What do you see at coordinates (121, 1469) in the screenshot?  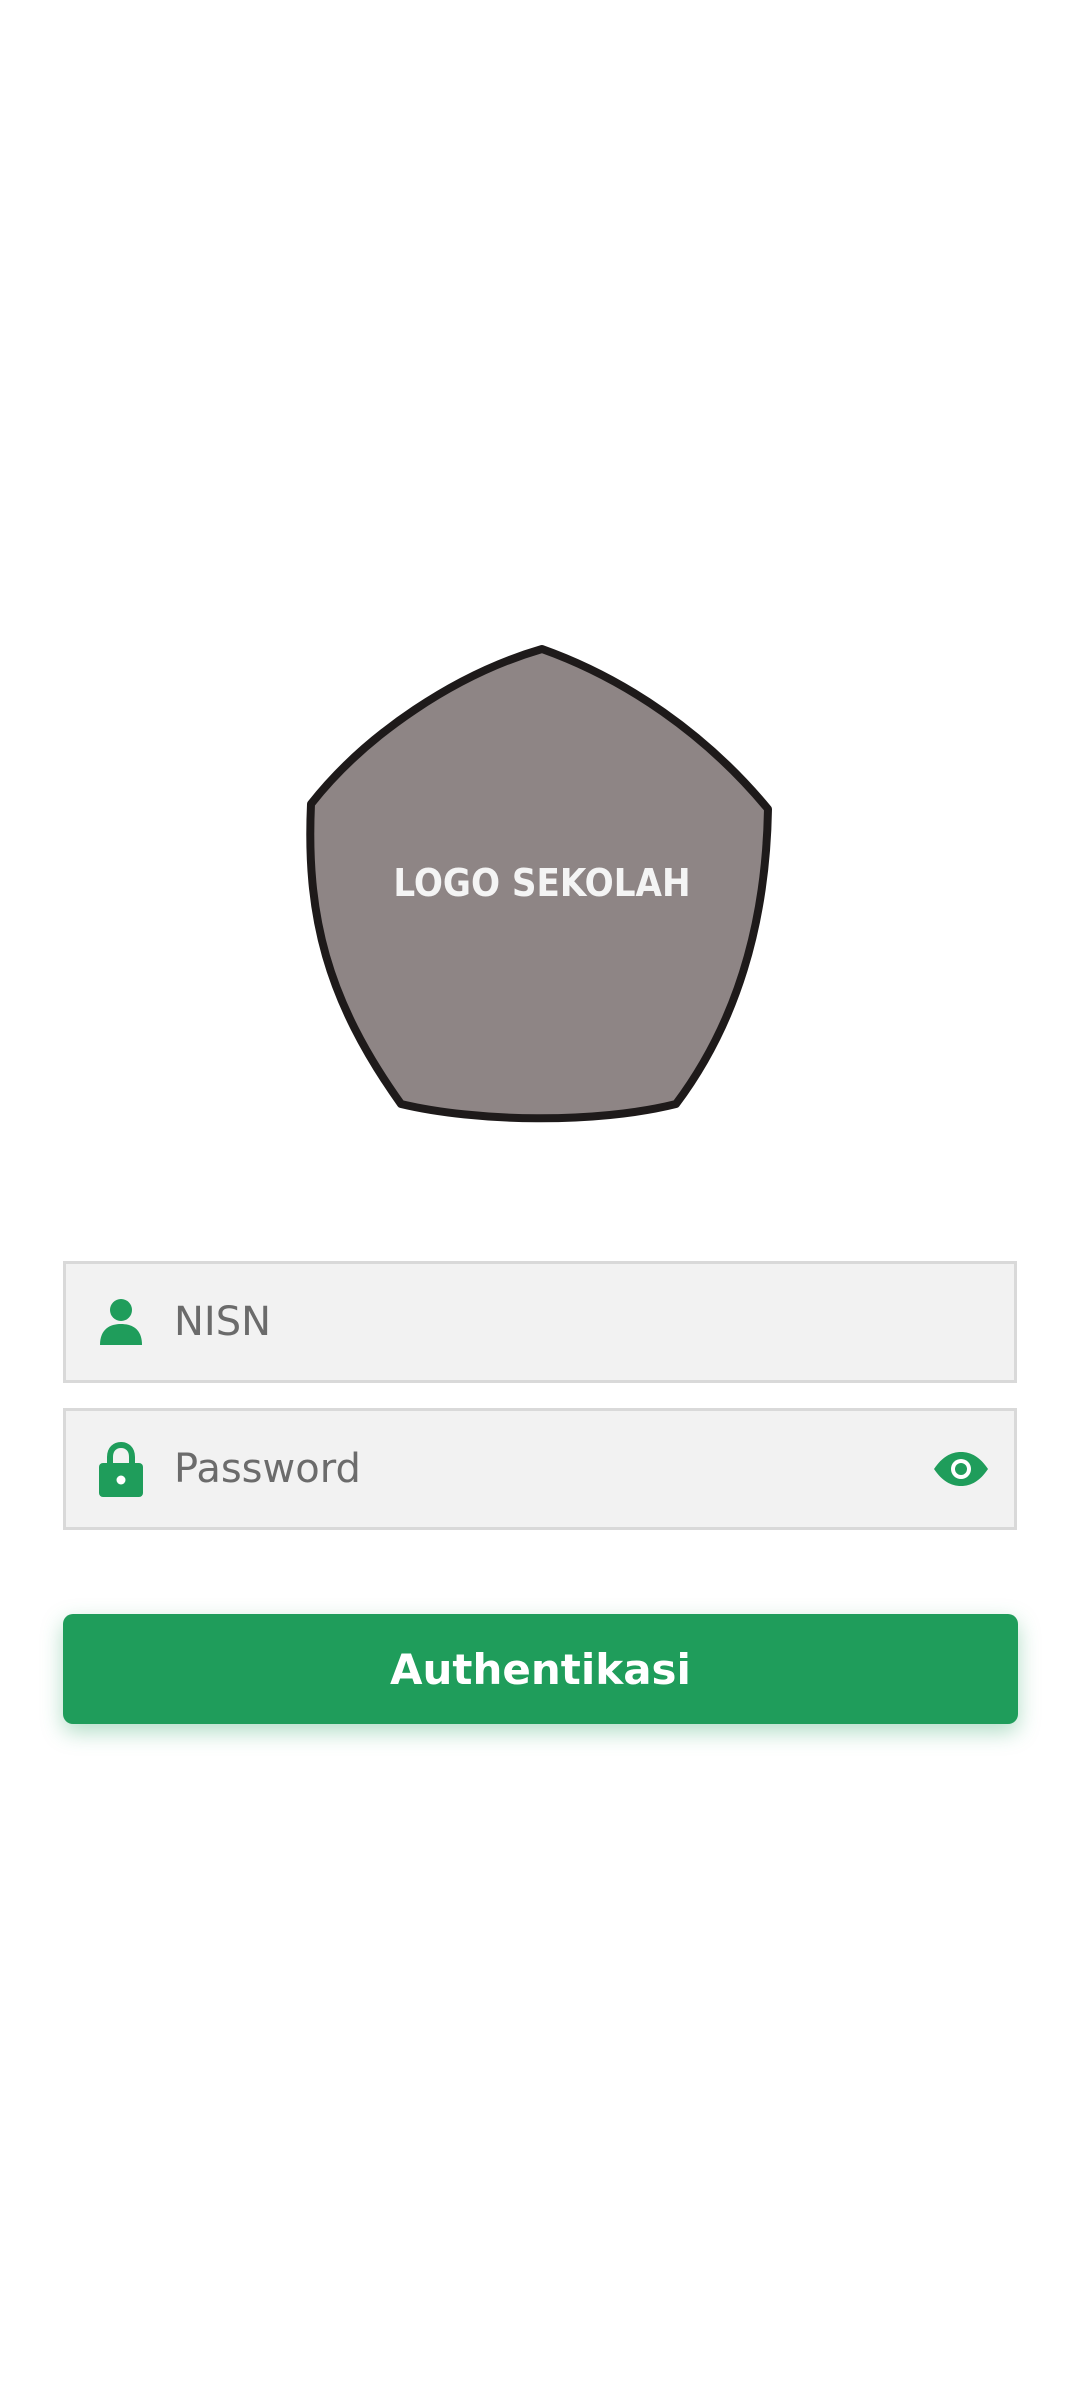 I see `lock-icon` at bounding box center [121, 1469].